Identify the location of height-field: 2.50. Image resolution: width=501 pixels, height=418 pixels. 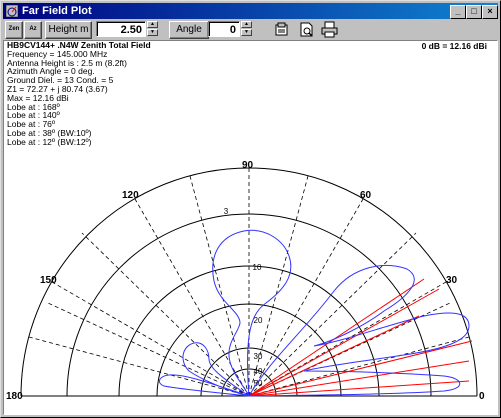
(121, 29).